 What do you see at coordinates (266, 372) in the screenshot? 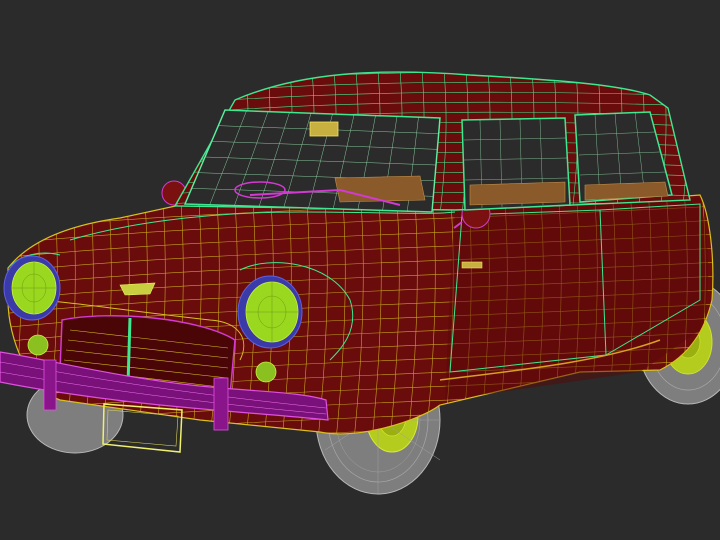
I see `indicator-right` at bounding box center [266, 372].